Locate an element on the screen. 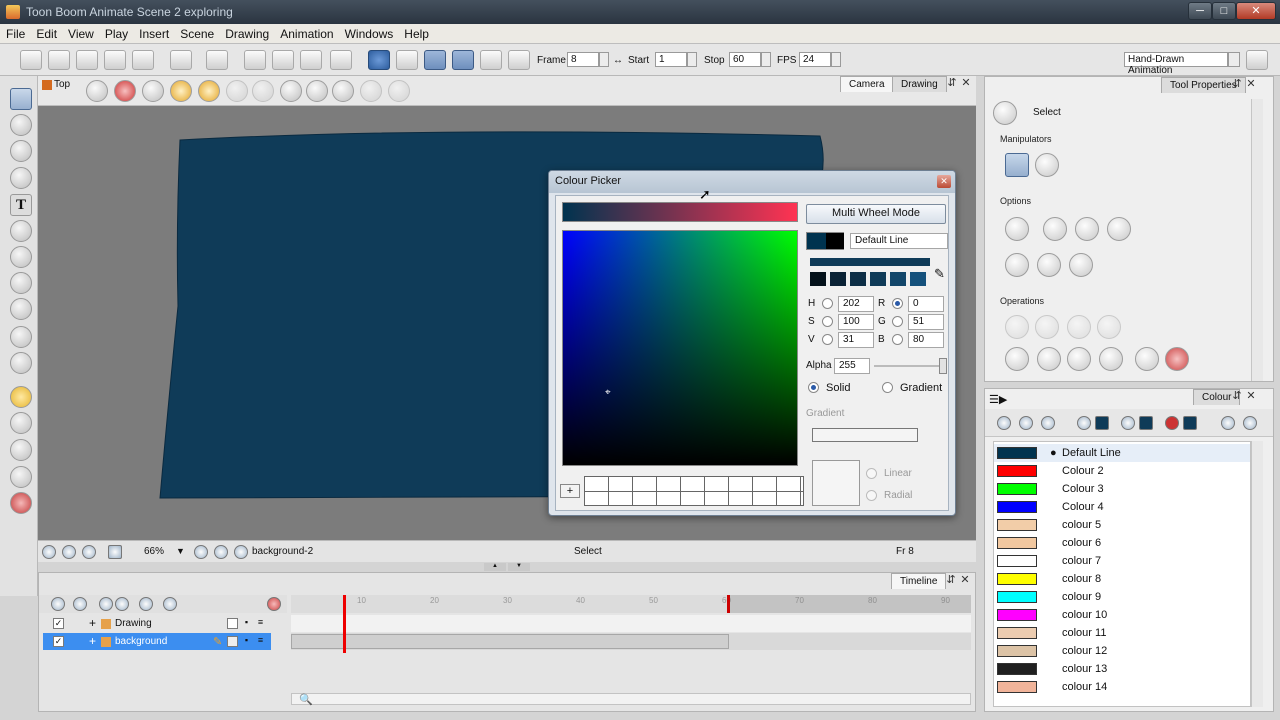 This screenshot has width=1280, height=720. brush-tool-icon is located at coordinates (21, 151).